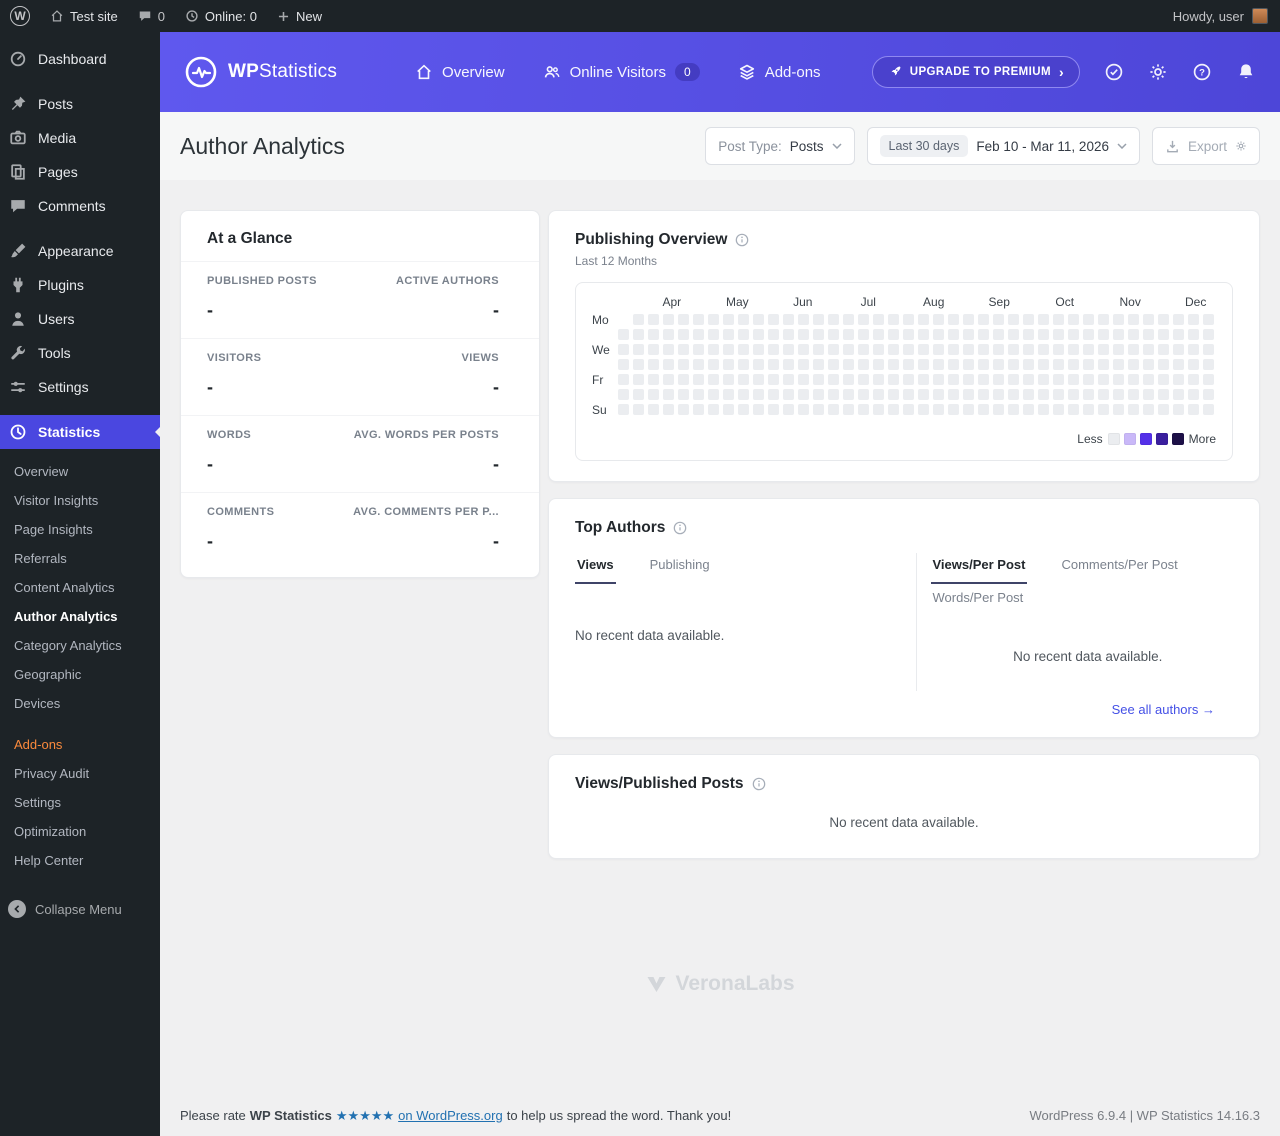 The image size is (1280, 1136). What do you see at coordinates (904, 439) in the screenshot?
I see `heatmap-legend: Less More` at bounding box center [904, 439].